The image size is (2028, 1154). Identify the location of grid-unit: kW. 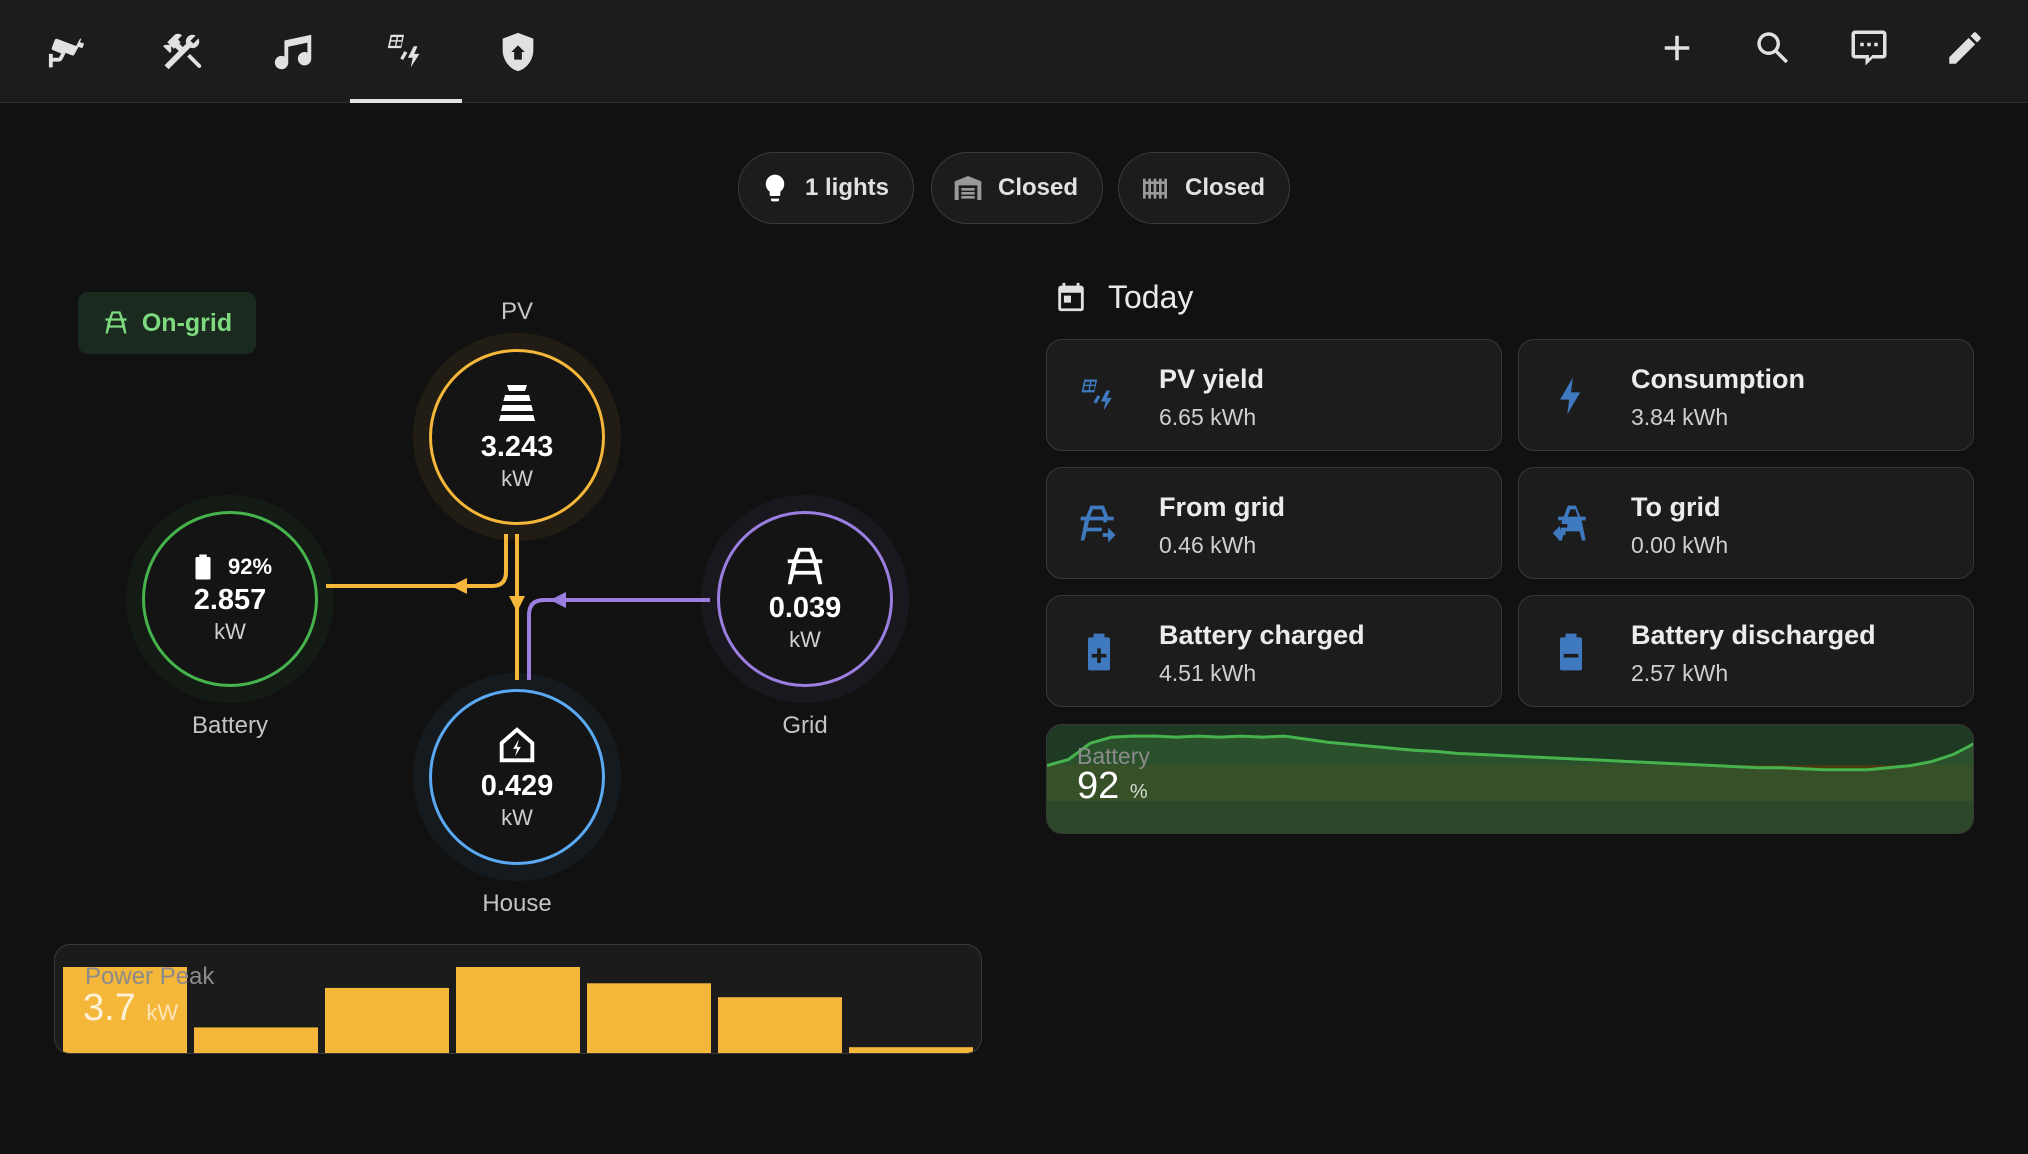
(805, 639).